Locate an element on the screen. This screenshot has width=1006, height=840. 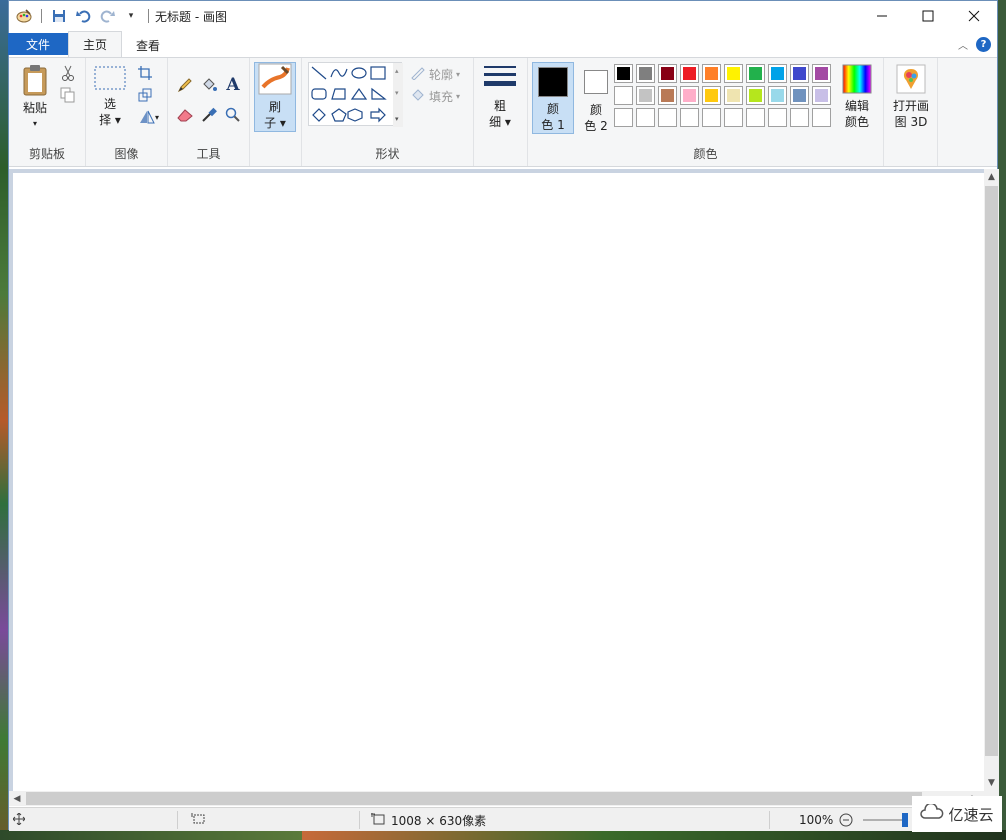
eraser-icon is located at coordinates (185, 115).